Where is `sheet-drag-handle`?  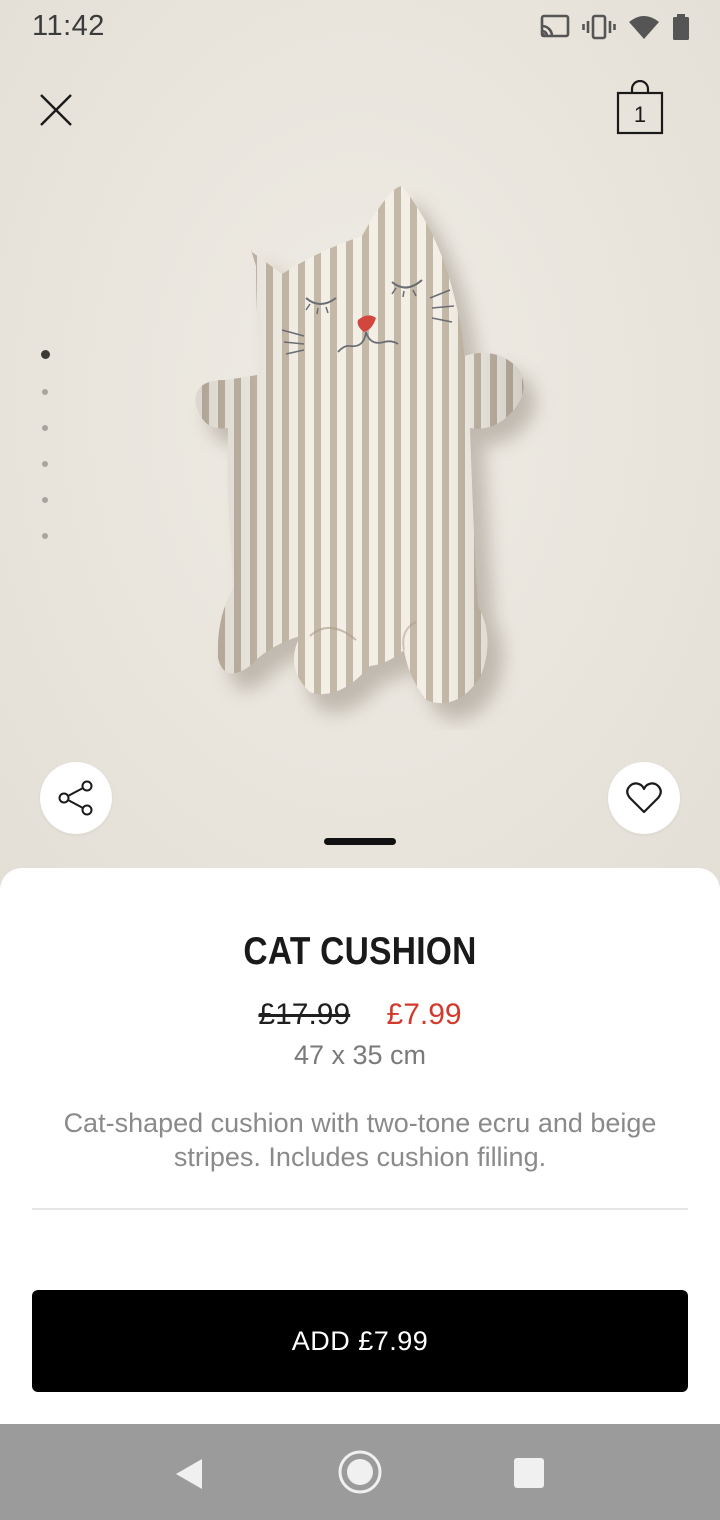
sheet-drag-handle is located at coordinates (360, 841).